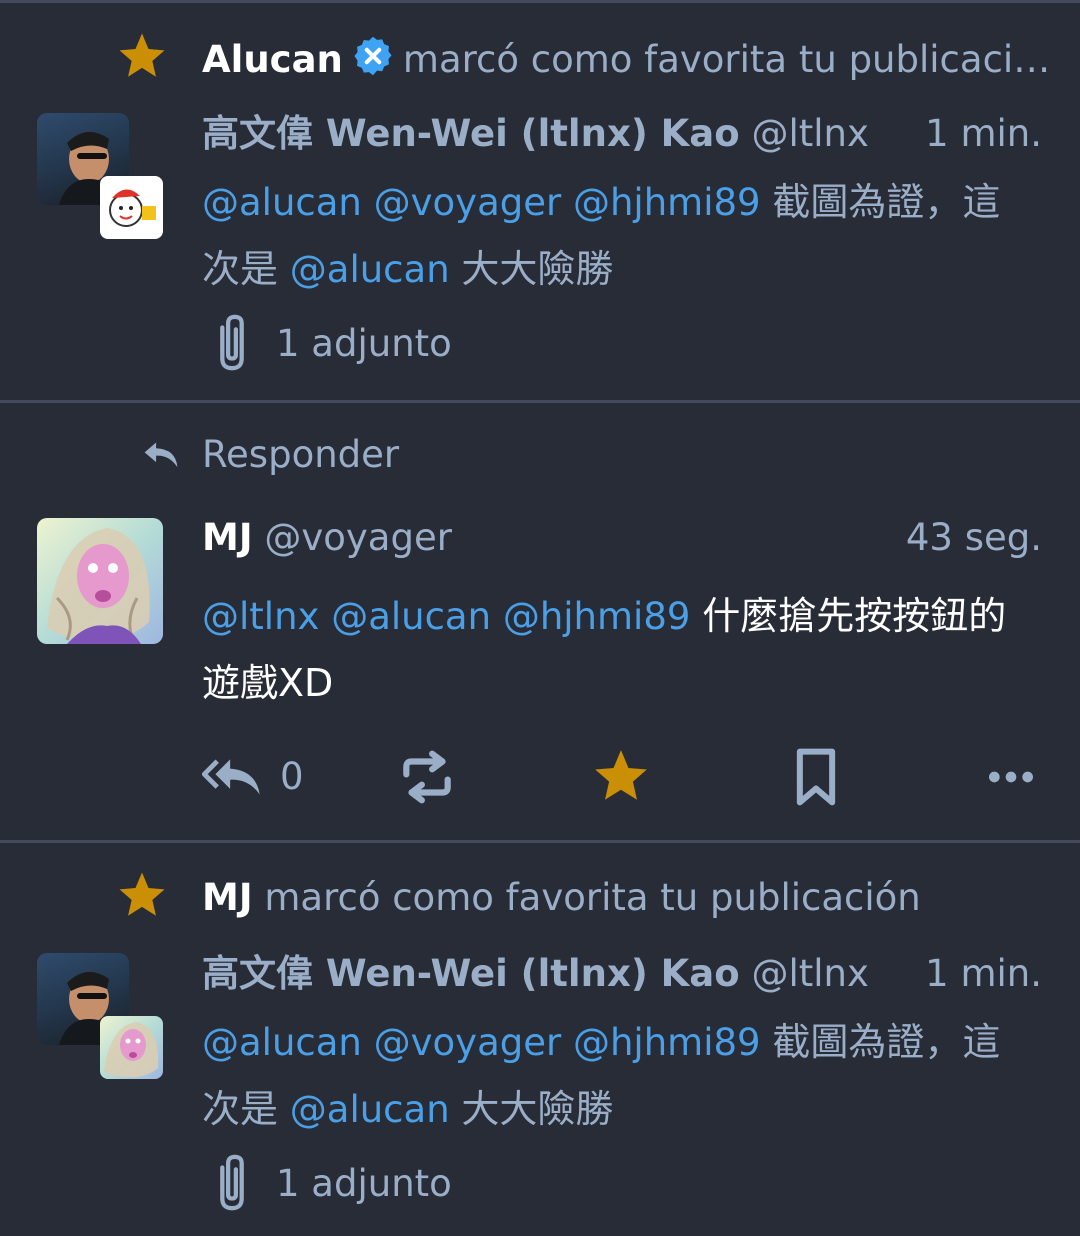 Image resolution: width=1080 pixels, height=1236 pixels. Describe the element at coordinates (272, 59) in the screenshot. I see `actor-name: Alucan` at that location.